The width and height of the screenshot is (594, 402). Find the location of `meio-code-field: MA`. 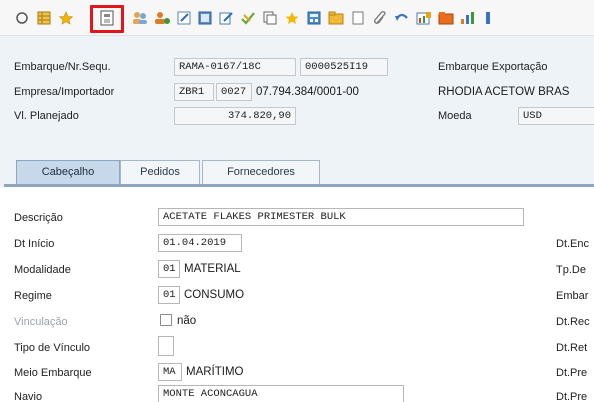

meio-code-field: MA is located at coordinates (170, 372).